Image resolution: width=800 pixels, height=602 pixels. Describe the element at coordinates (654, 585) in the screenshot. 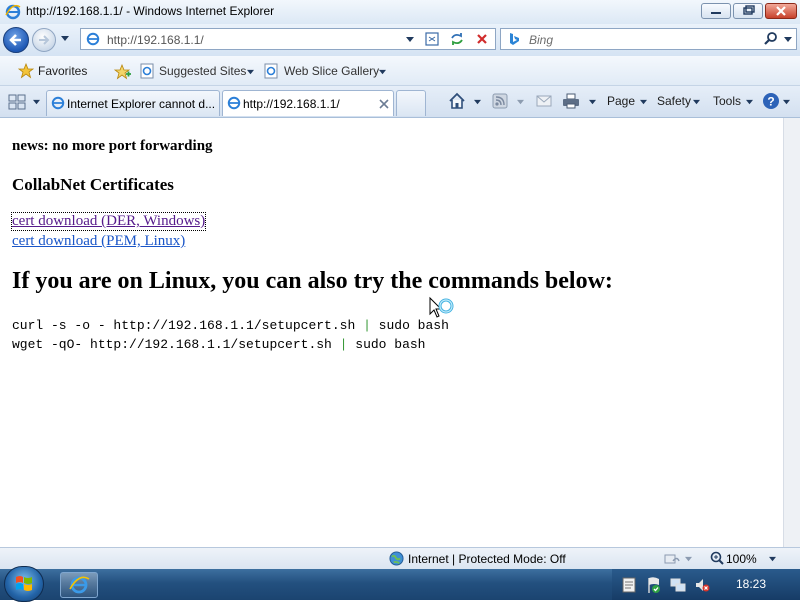

I see `action-center-flag-icon` at that location.